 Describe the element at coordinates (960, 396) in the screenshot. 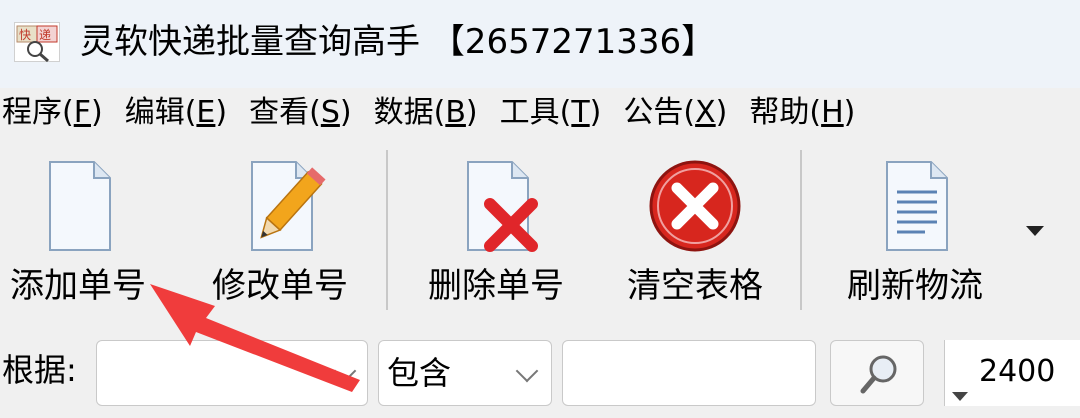

I see `spin-down-icon` at that location.